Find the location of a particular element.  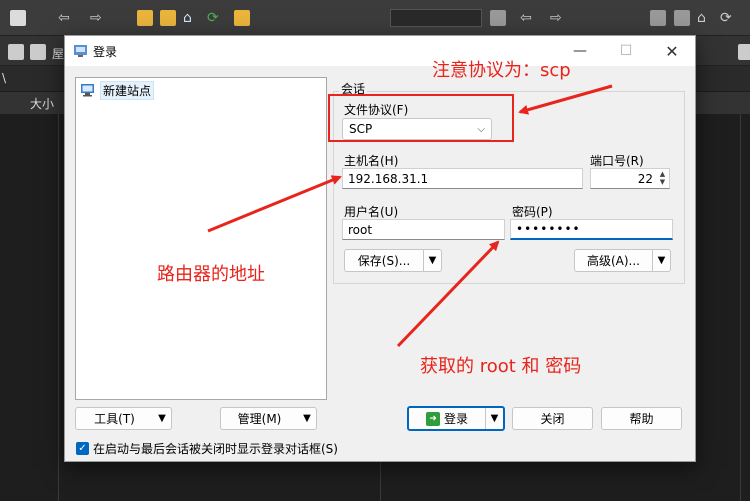

protocol-annotation: 注意协议为：scp is located at coordinates (501, 70).